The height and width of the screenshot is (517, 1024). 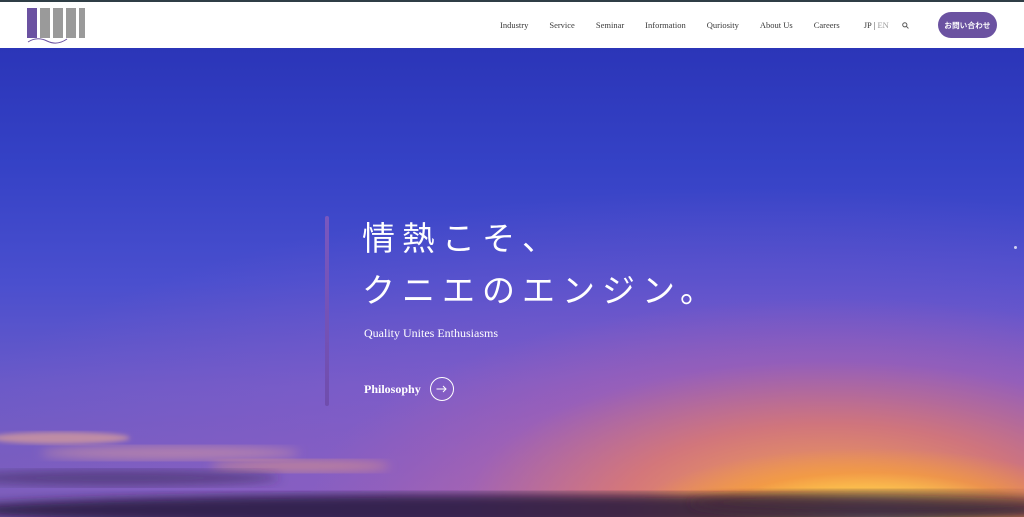 What do you see at coordinates (327, 311) in the screenshot?
I see `accent-bar` at bounding box center [327, 311].